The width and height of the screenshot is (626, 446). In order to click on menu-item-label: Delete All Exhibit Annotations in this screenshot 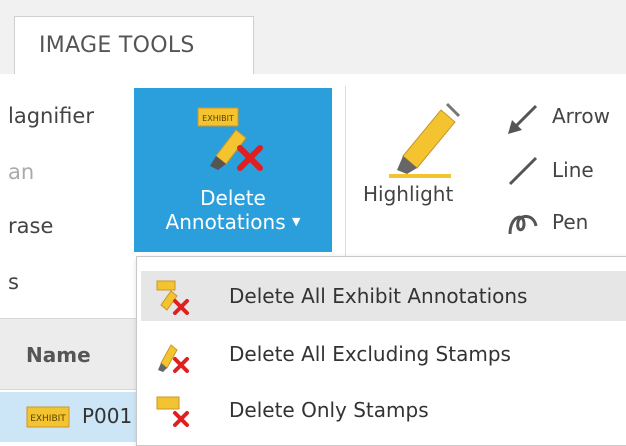, I will do `click(378, 296)`.